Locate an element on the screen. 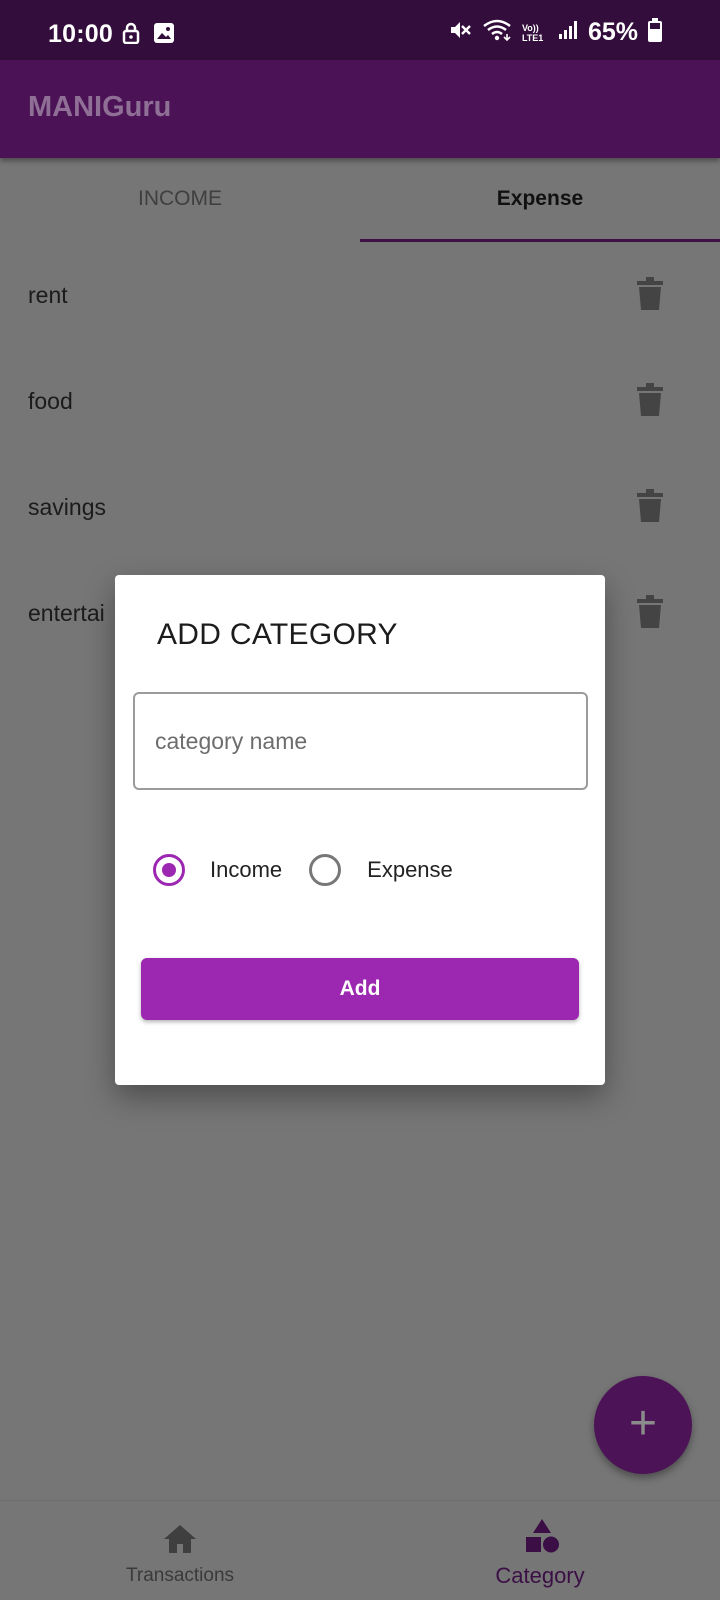  category-name-input is located at coordinates (360, 741).